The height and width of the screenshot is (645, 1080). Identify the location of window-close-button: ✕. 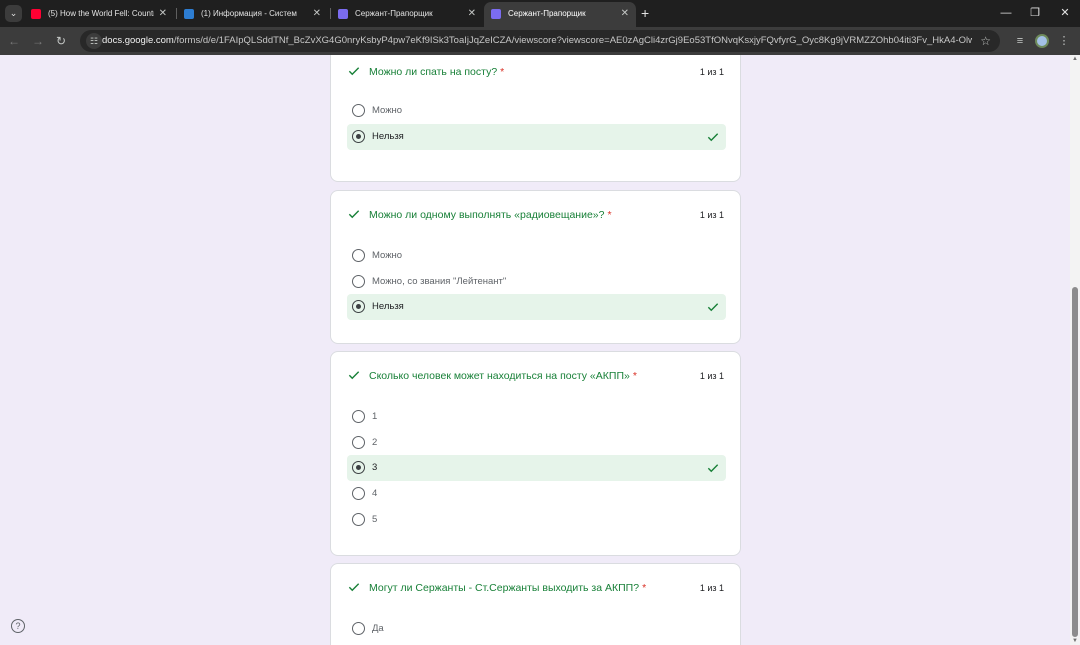
(1065, 13).